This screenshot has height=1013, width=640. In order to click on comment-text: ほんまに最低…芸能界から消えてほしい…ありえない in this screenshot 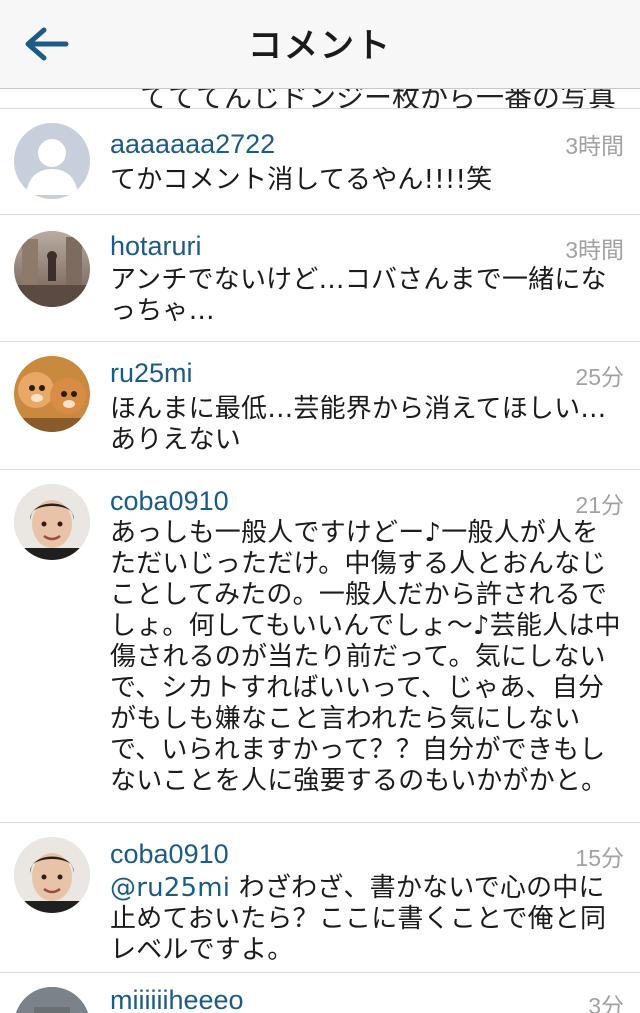, I will do `click(358, 424)`.